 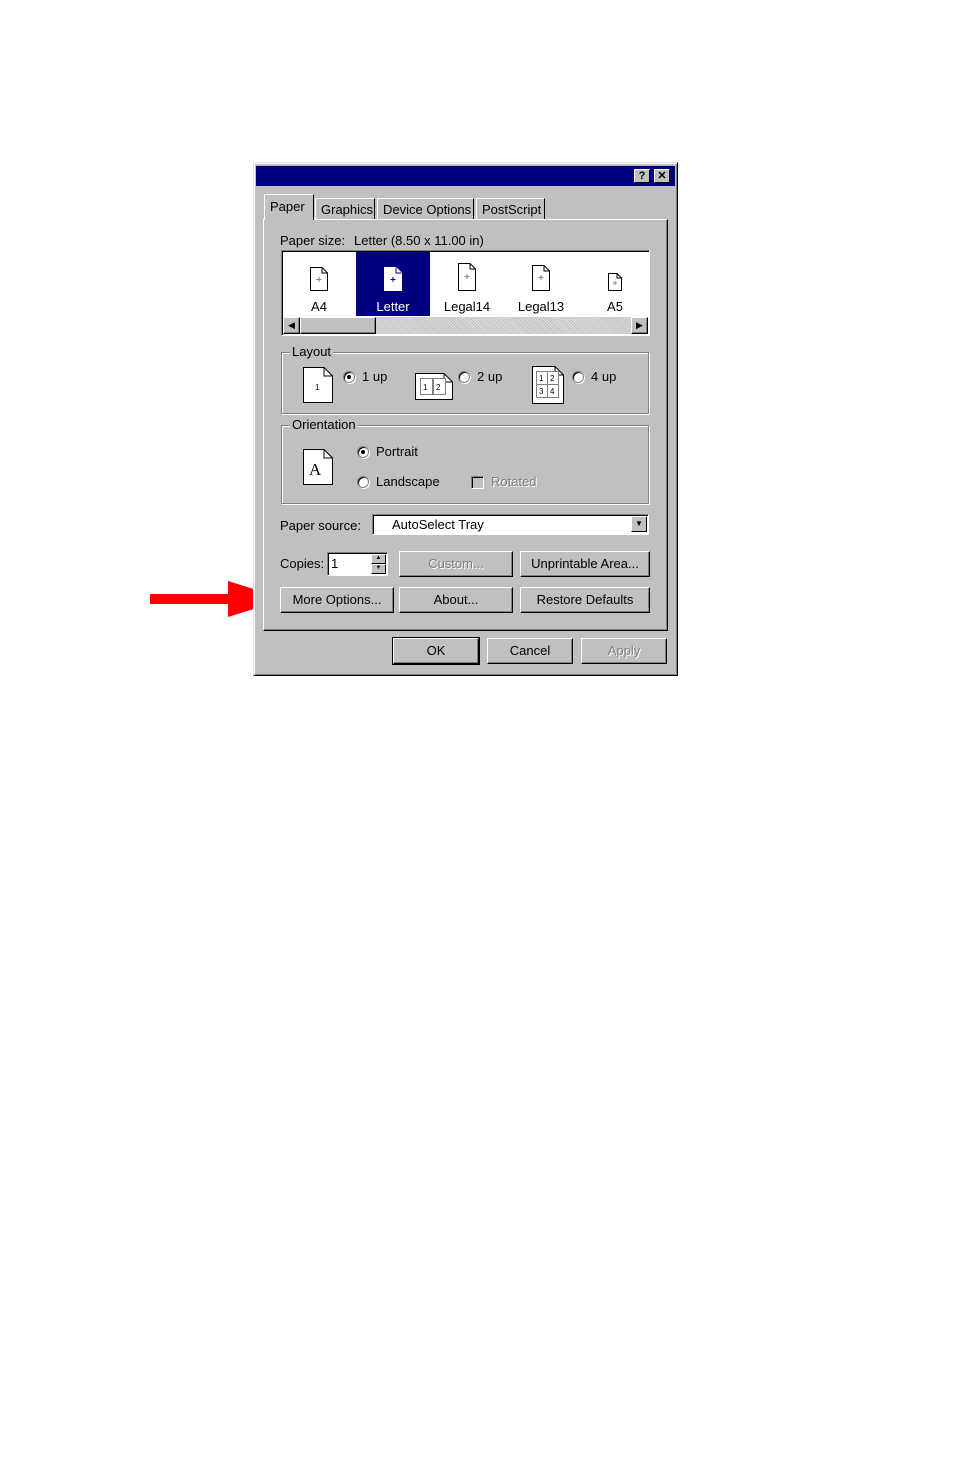 What do you see at coordinates (465, 460) in the screenshot?
I see `orientation-group: Orientation A Portrait Landscape Rotated` at bounding box center [465, 460].